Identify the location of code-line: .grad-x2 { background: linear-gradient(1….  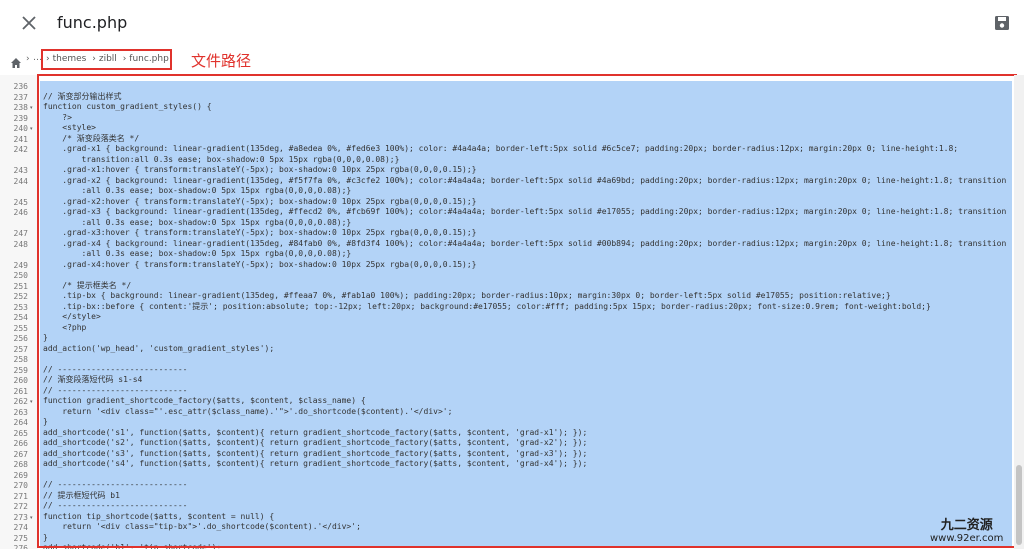
(525, 180).